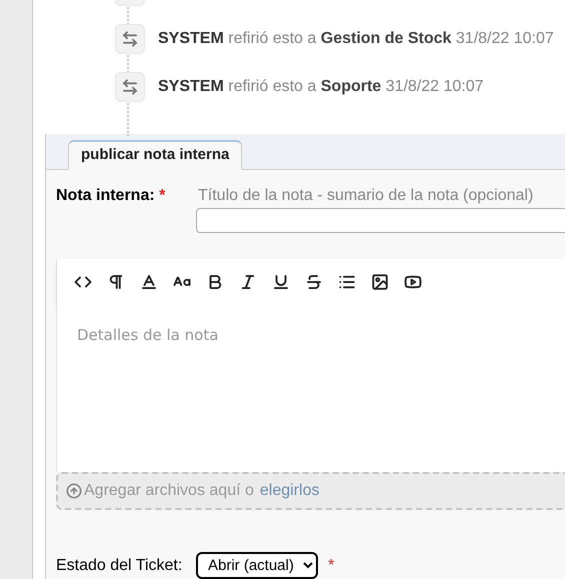 This screenshot has width=565, height=579. I want to click on pilcrow-icon, so click(116, 281).